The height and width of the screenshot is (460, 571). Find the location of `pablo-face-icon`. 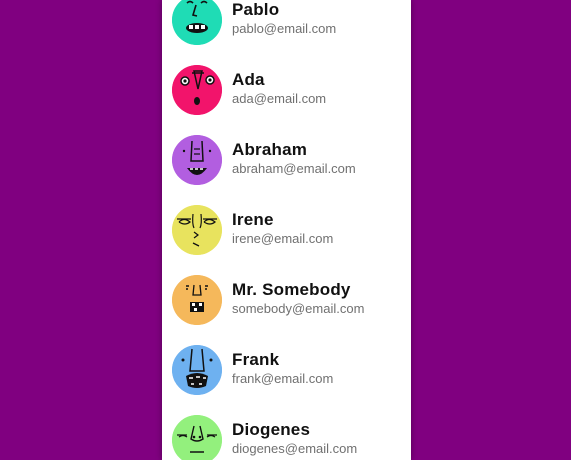

pablo-face-icon is located at coordinates (197, 22).